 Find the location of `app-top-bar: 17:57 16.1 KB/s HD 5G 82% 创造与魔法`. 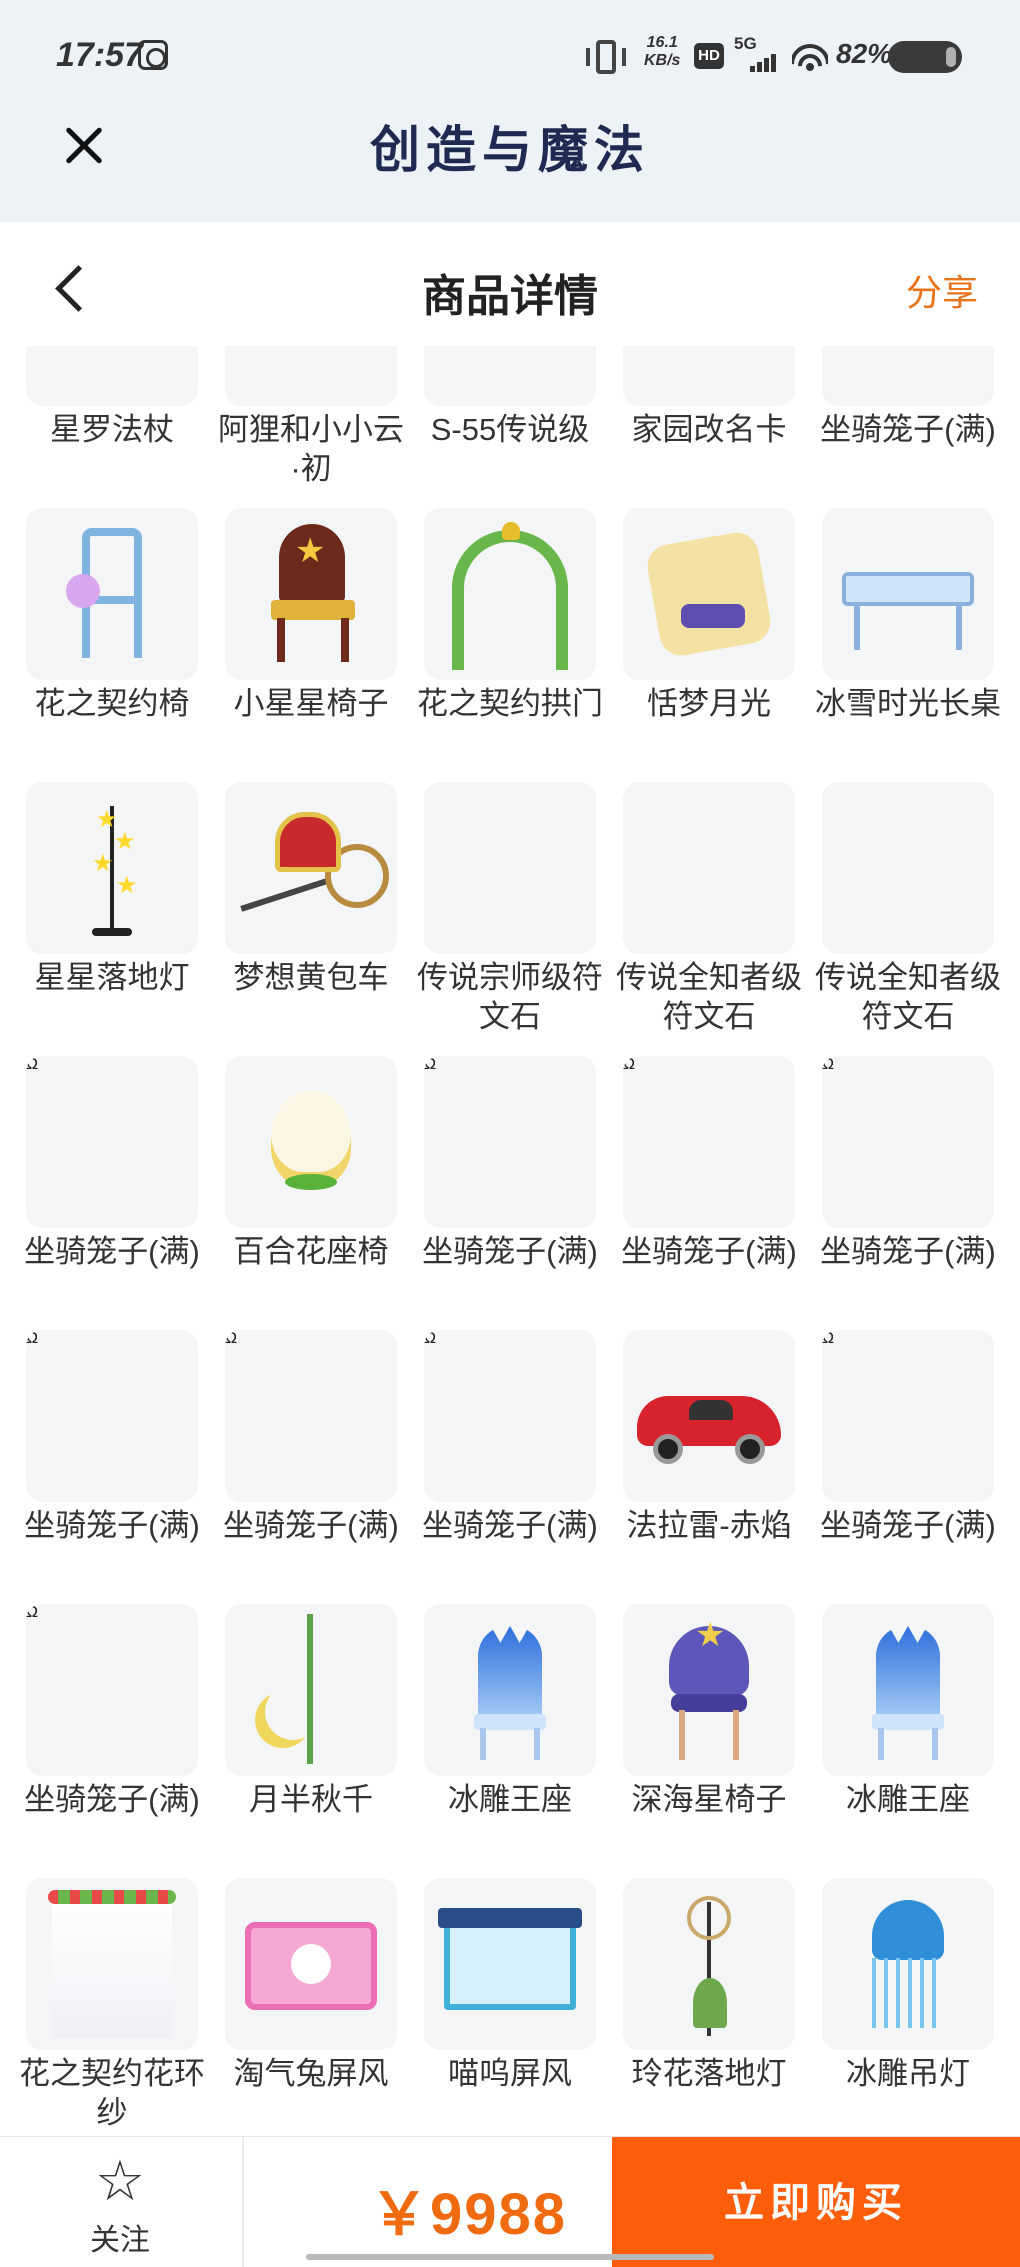

app-top-bar: 17:57 16.1 KB/s HD 5G 82% 创造与魔法 is located at coordinates (510, 111).